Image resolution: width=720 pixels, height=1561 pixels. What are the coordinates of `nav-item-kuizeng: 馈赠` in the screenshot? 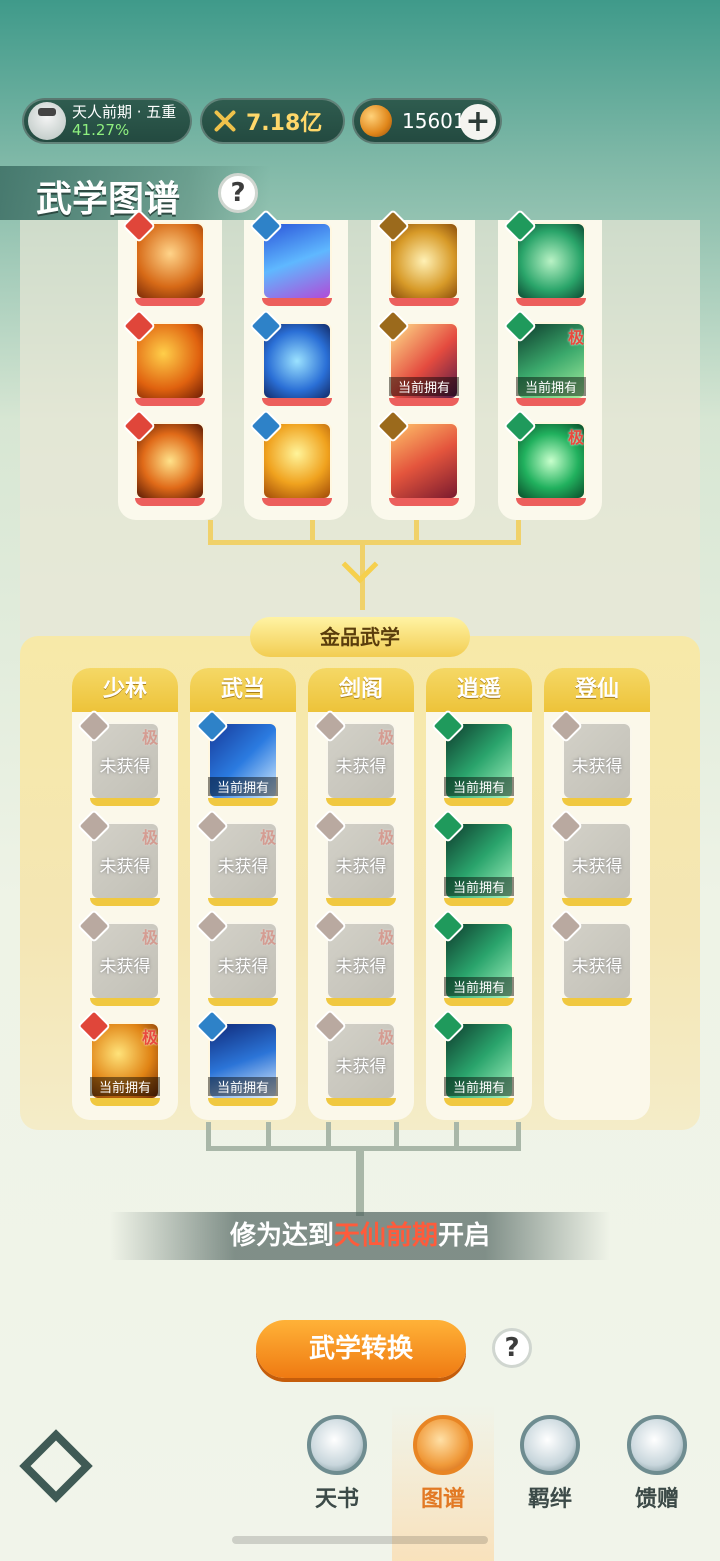 It's located at (657, 1470).